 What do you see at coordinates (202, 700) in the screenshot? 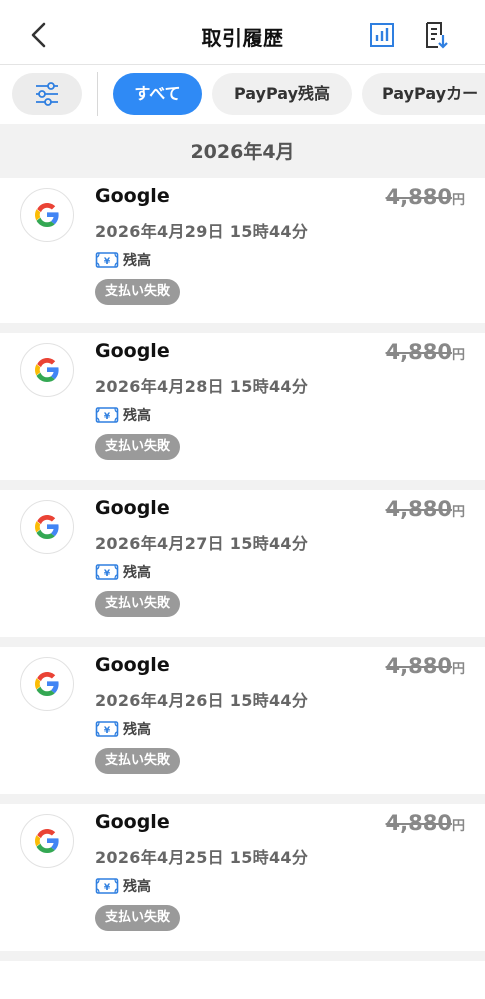
I see `transaction-datetime: 2026年4月26日 15時44分` at bounding box center [202, 700].